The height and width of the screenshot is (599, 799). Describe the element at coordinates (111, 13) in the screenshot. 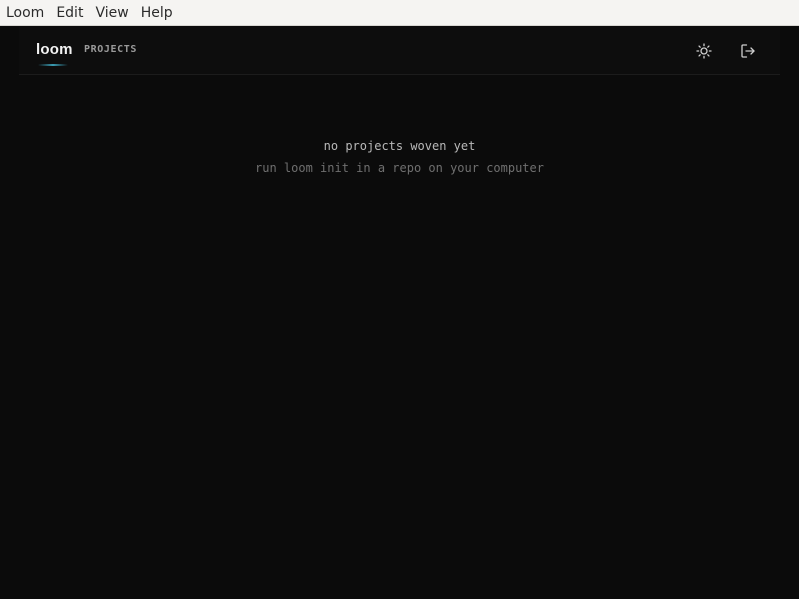

I see `menu-view: View` at that location.